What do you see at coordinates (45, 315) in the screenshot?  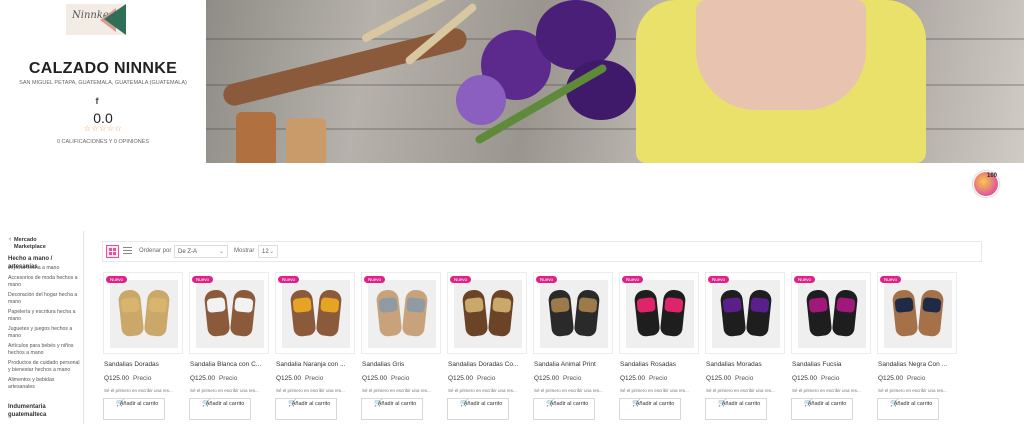 I see `sidebar-item: Papelería y escritura hecha a mano` at bounding box center [45, 315].